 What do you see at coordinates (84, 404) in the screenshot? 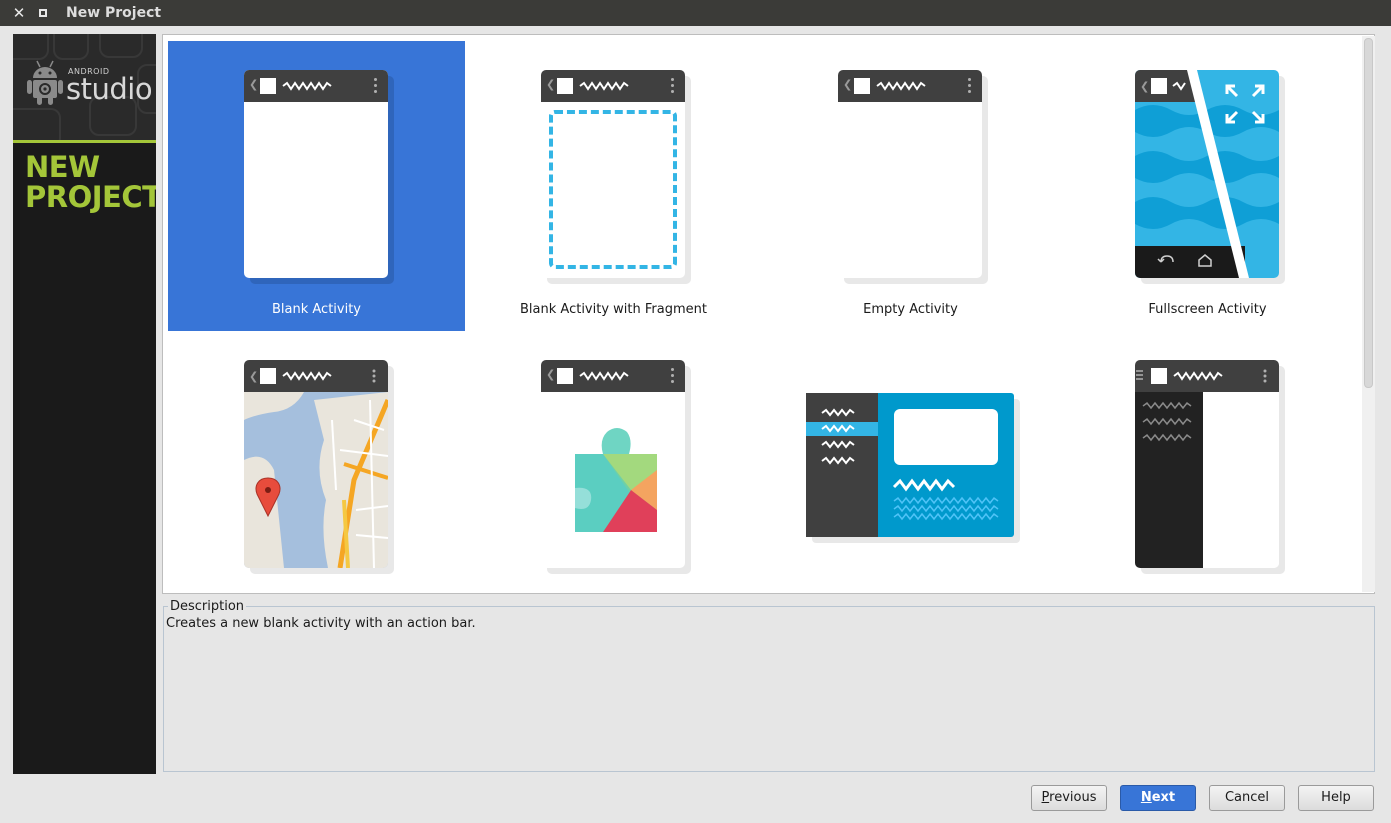
I see `wizard-sidebar: ANDROID studio NEW PROJECT` at bounding box center [84, 404].